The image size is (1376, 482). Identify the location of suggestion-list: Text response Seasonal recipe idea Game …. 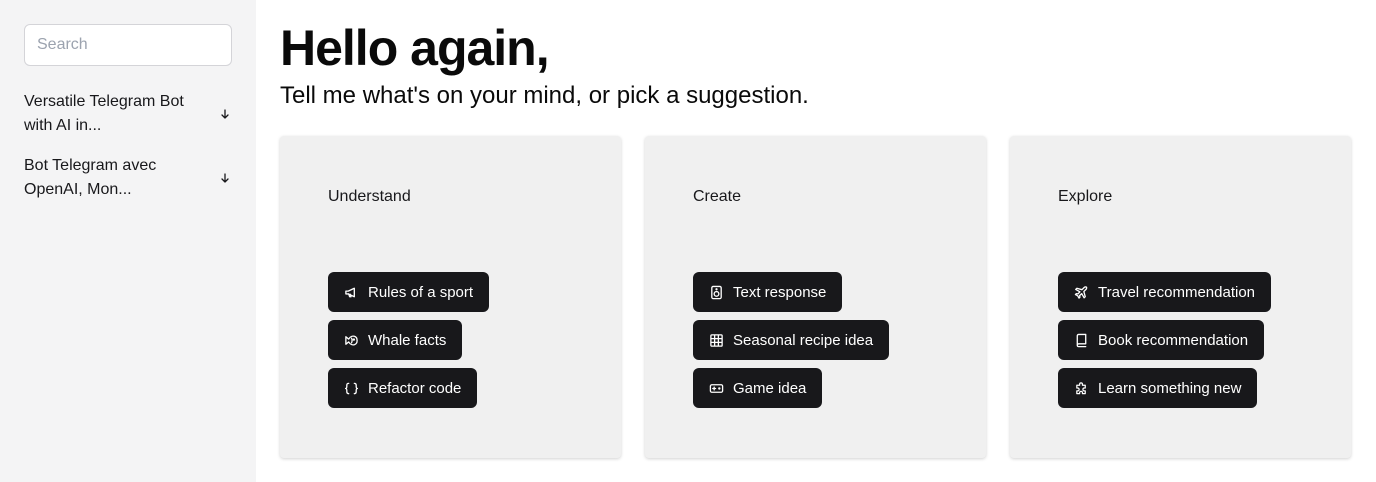
(791, 340).